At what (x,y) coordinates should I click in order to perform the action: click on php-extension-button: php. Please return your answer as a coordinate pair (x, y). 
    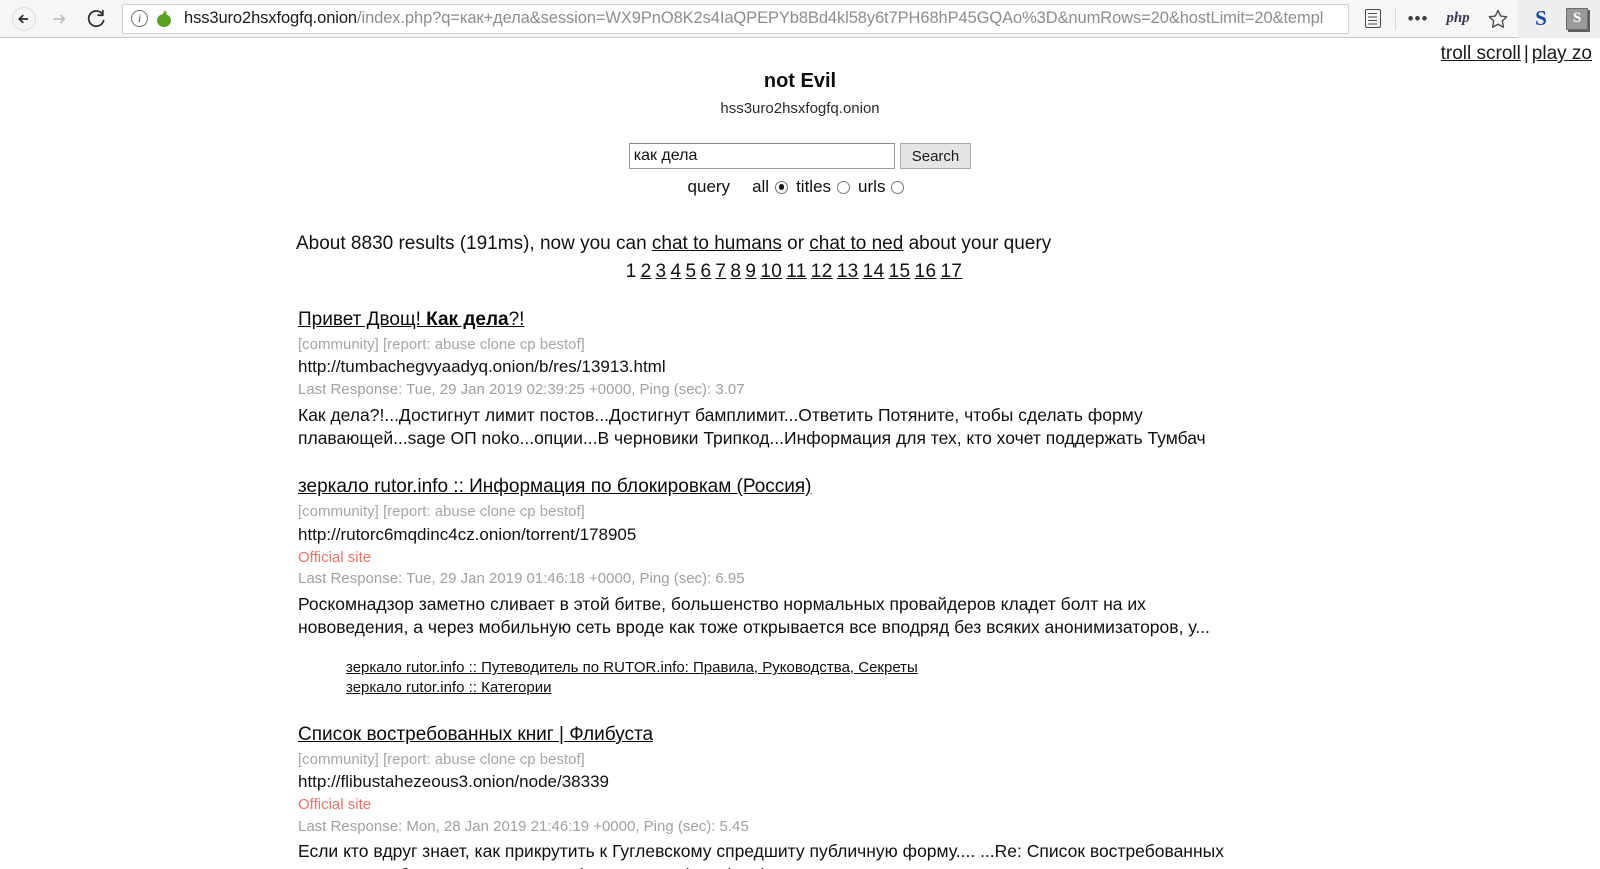
    Looking at the image, I should click on (1458, 19).